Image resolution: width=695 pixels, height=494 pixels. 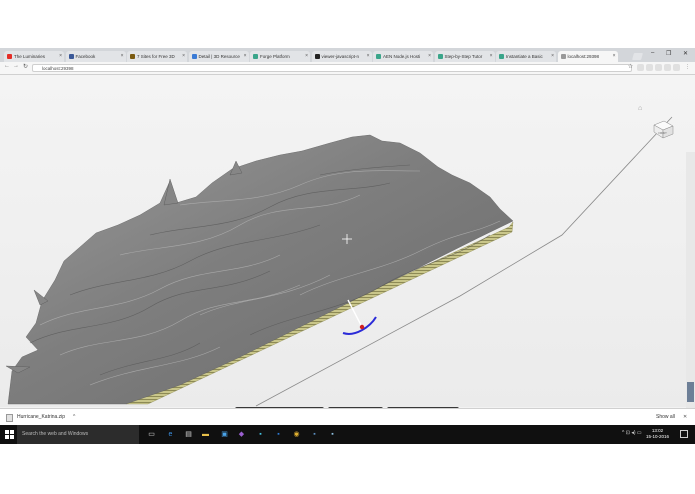 What do you see at coordinates (71, 56) in the screenshot?
I see `facebook-icon` at bounding box center [71, 56].